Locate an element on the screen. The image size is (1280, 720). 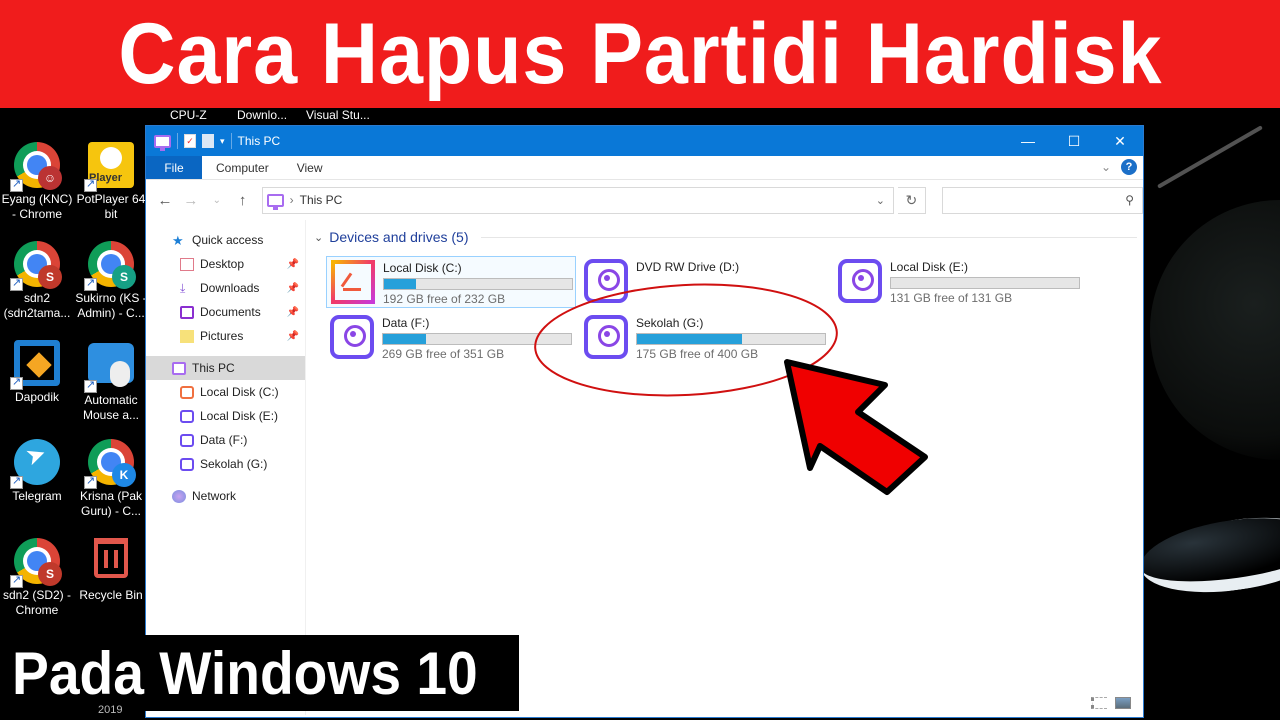
drive-tile-local-disk-c: Local Disk (C:) 192 GB free of 232 GB is located at coordinates (451, 282).